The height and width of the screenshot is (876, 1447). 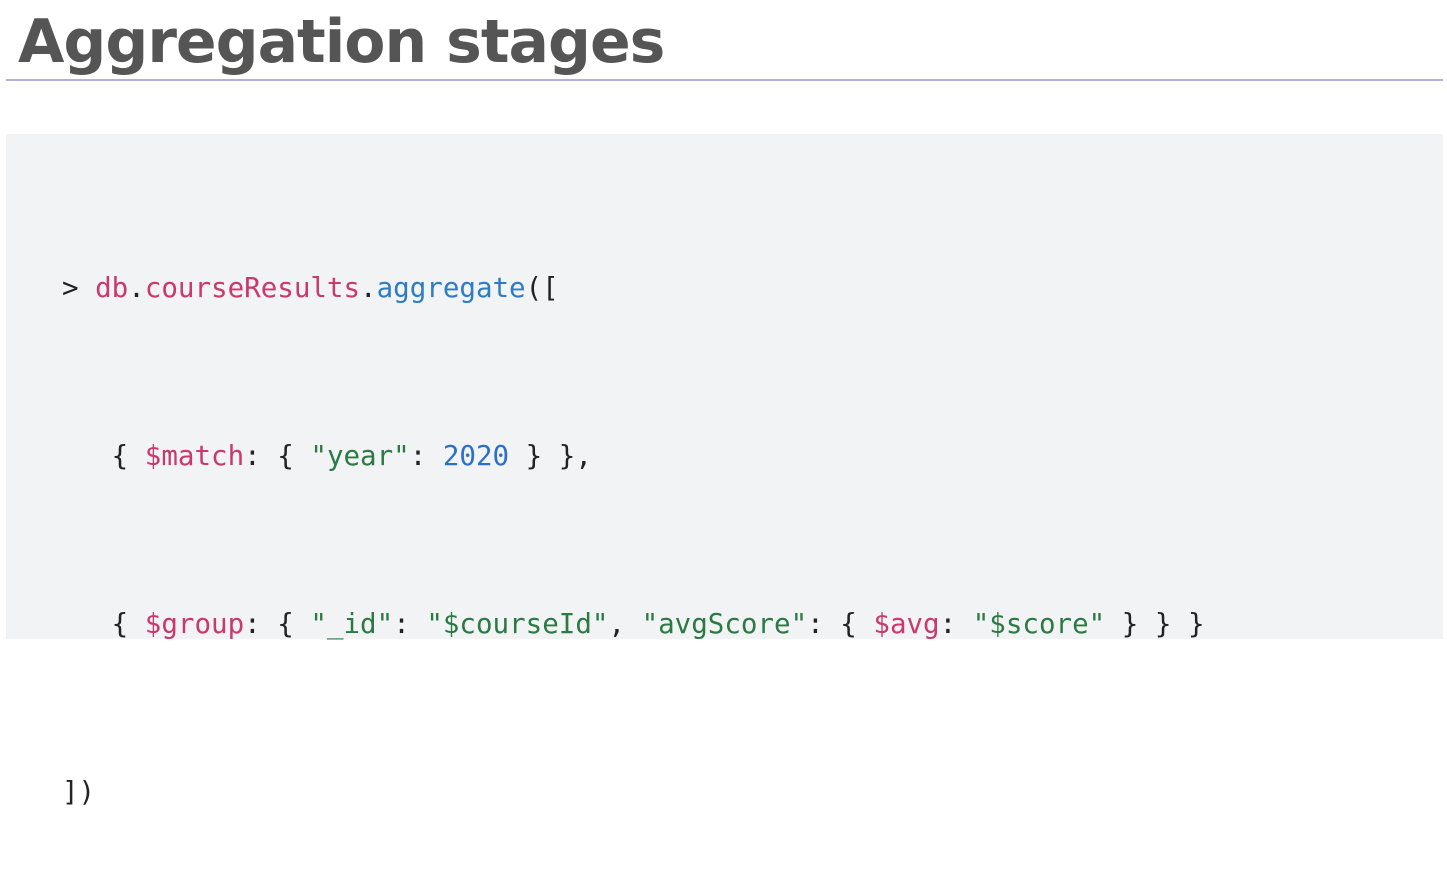 What do you see at coordinates (724, 624) in the screenshot?
I see `avg-score-key: "avgScore"` at bounding box center [724, 624].